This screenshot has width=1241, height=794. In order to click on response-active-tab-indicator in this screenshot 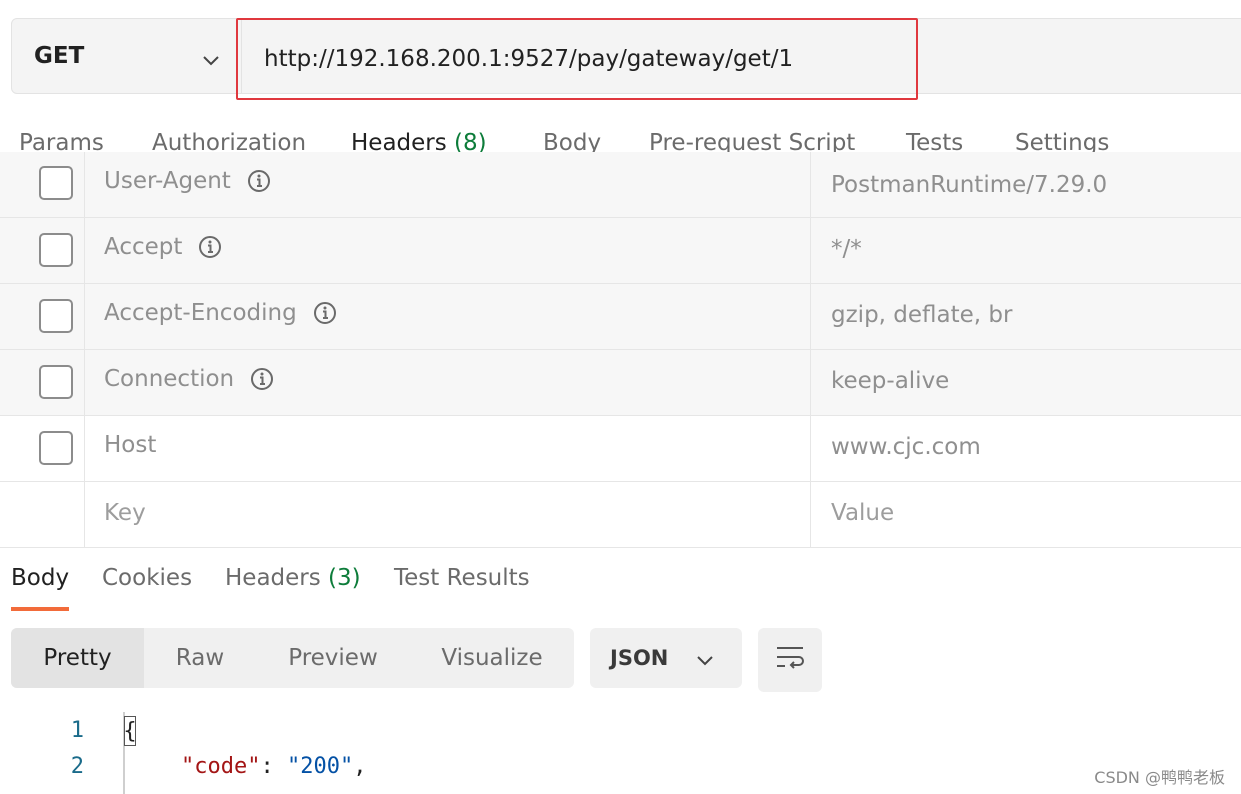, I will do `click(40, 609)`.